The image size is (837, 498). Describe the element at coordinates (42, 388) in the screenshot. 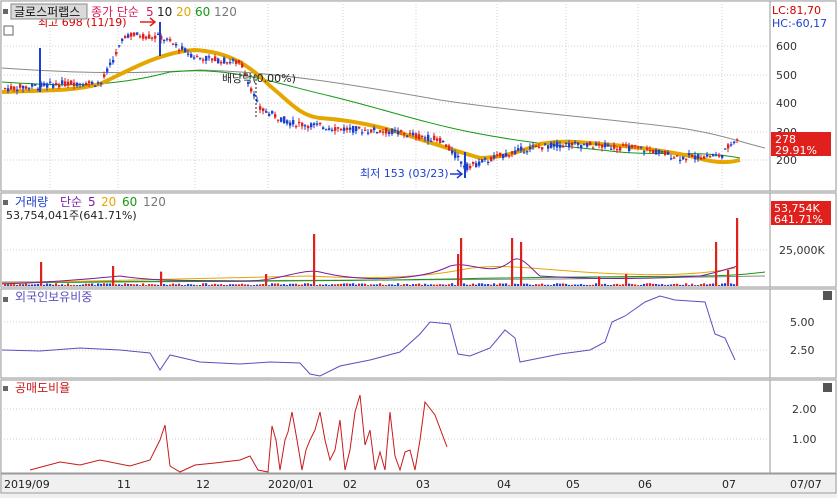

I see `short-title: 공매도비율` at that location.